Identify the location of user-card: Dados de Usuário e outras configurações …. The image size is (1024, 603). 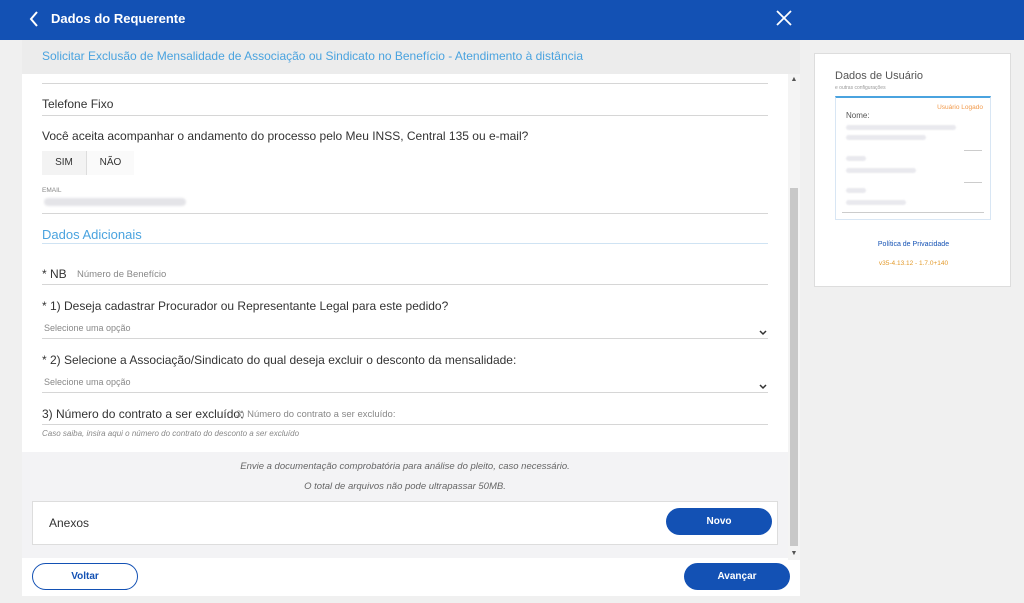
(912, 170).